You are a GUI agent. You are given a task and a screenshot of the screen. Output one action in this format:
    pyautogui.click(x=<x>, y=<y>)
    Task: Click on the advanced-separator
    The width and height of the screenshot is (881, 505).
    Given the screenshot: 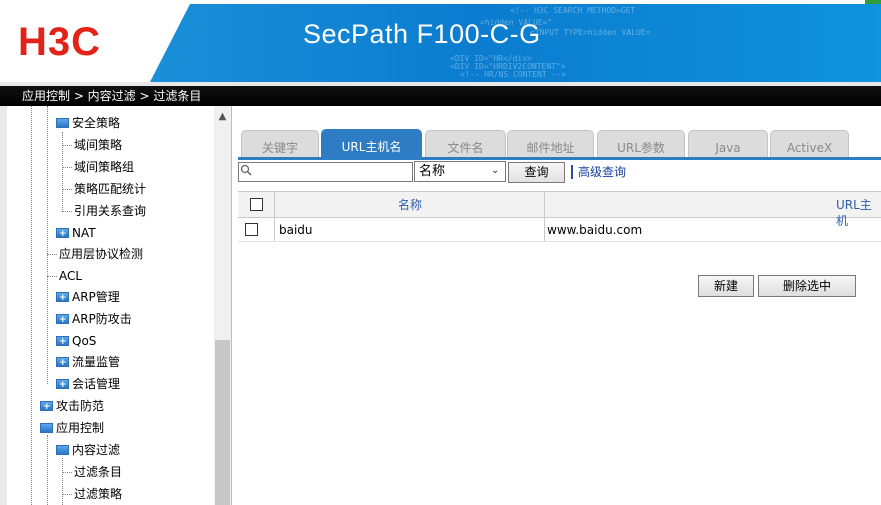 What is the action you would take?
    pyautogui.click(x=572, y=172)
    